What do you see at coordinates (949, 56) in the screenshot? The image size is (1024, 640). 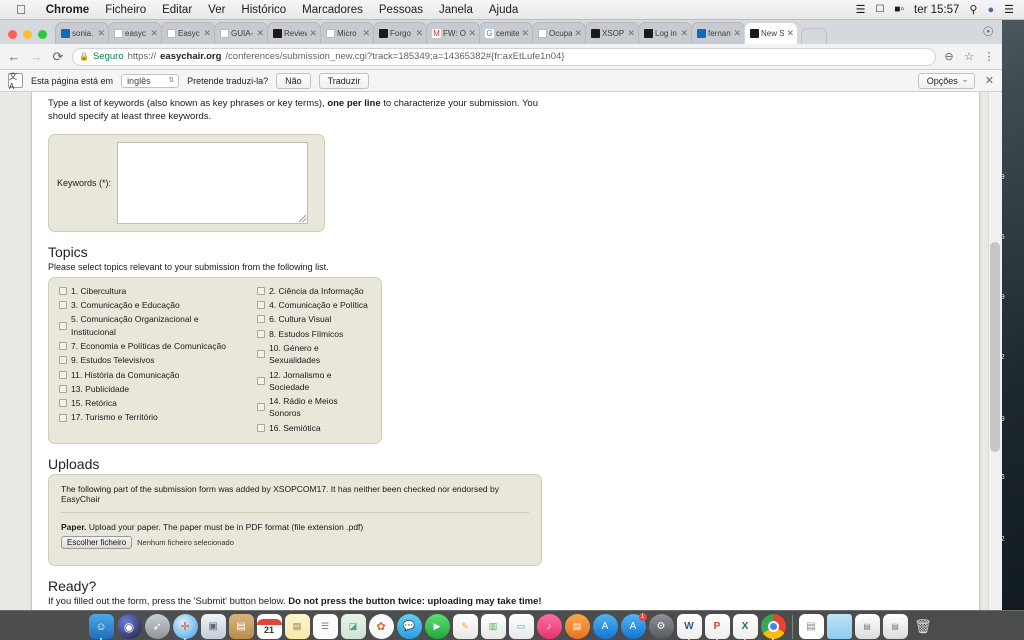 I see `zoom-out-icon: ⊖` at bounding box center [949, 56].